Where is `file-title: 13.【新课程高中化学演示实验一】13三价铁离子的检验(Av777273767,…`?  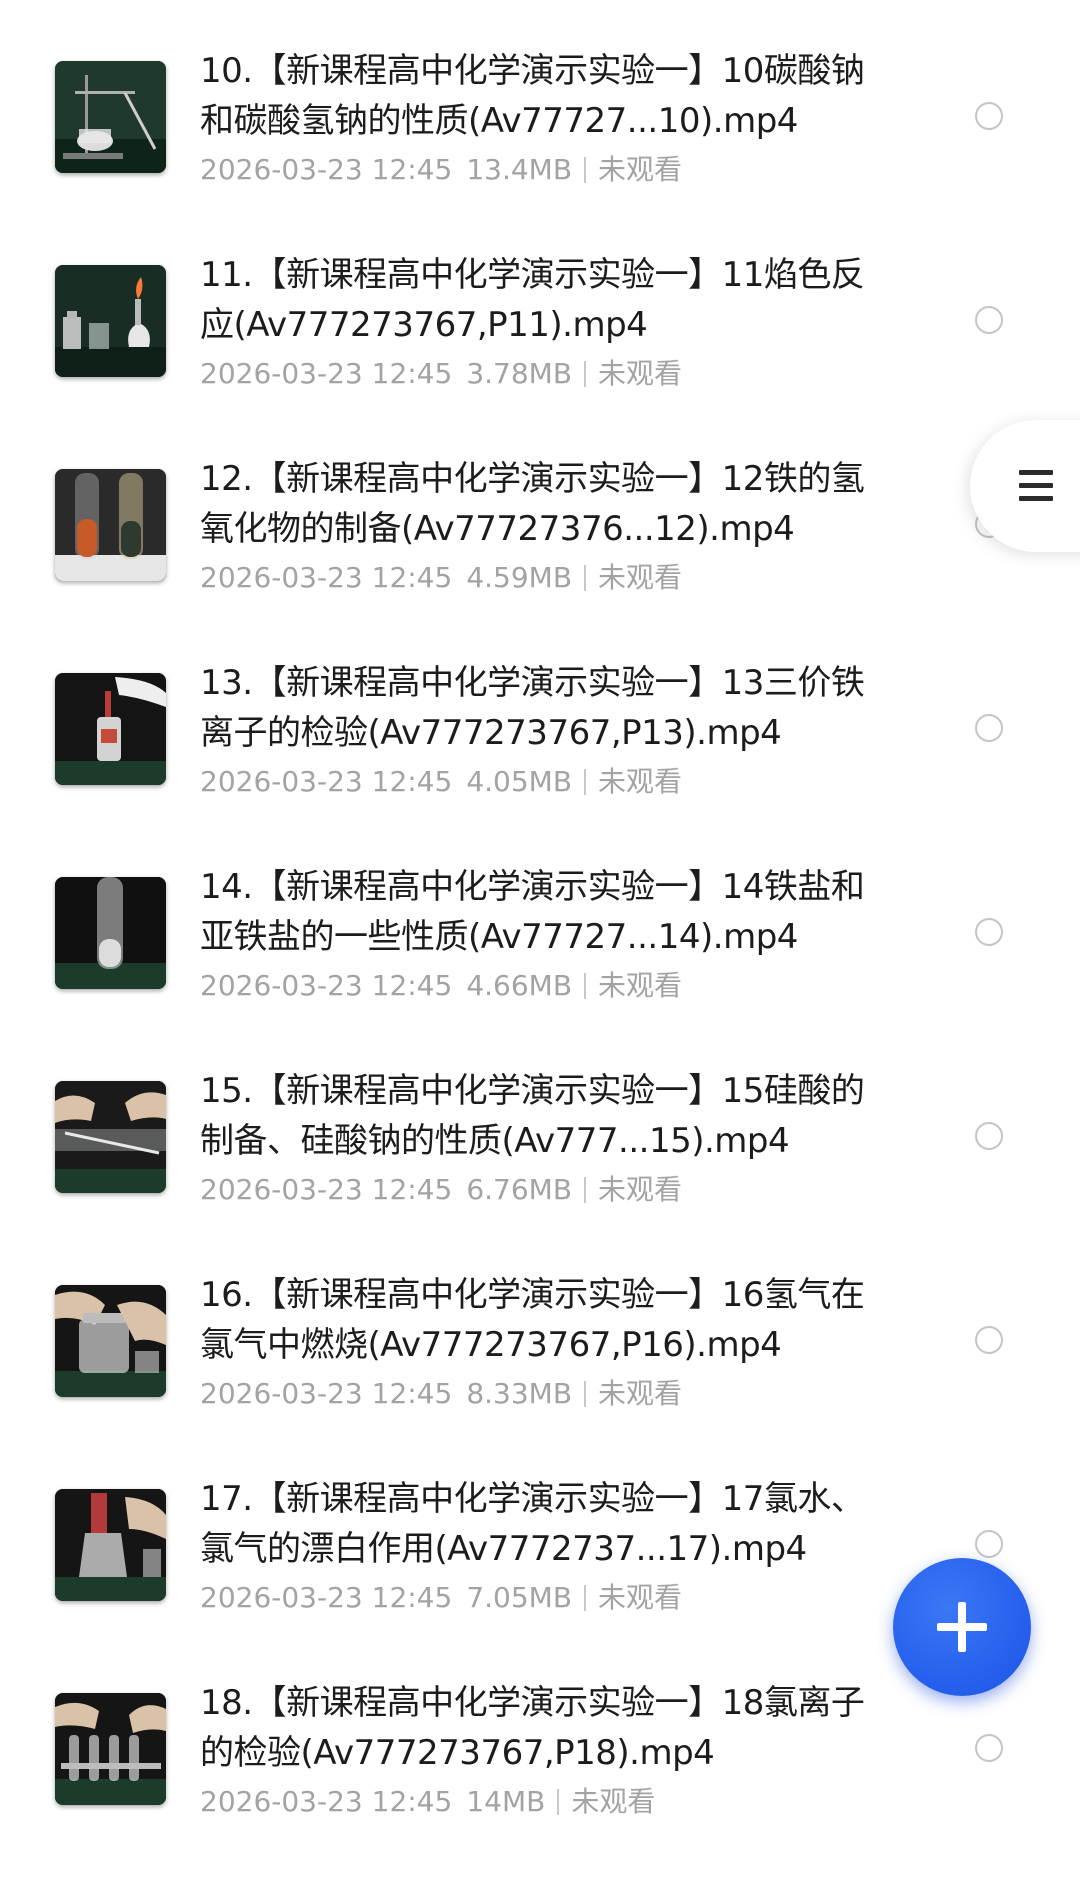 file-title: 13.【新课程高中化学演示实验一】13三价铁离子的检验(Av777273767,… is located at coordinates (532, 708).